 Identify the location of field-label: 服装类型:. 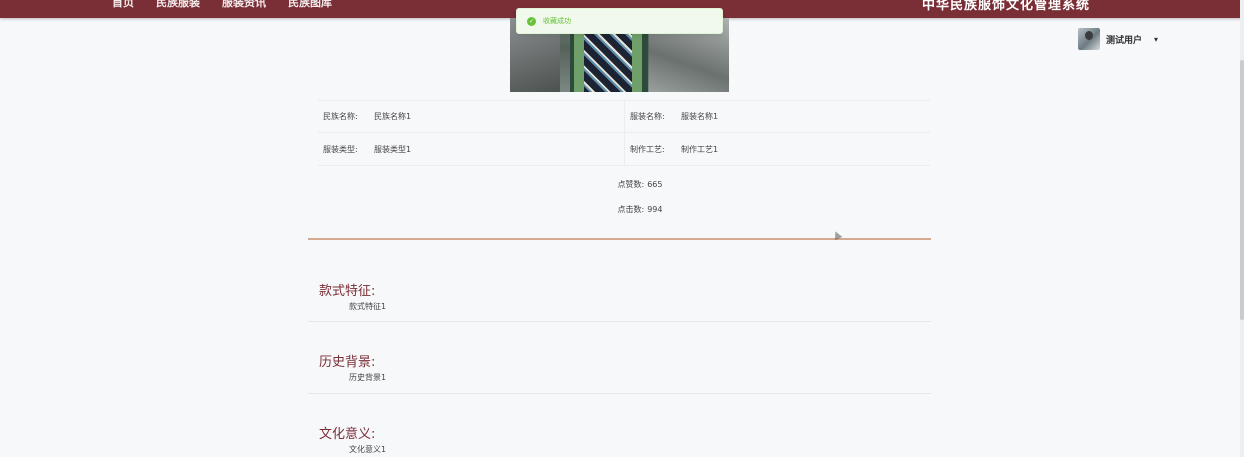
(340, 149).